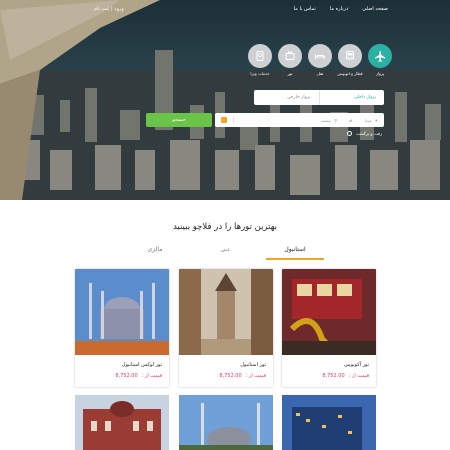  Describe the element at coordinates (329, 312) in the screenshot. I see `tour-image-tram` at that location.